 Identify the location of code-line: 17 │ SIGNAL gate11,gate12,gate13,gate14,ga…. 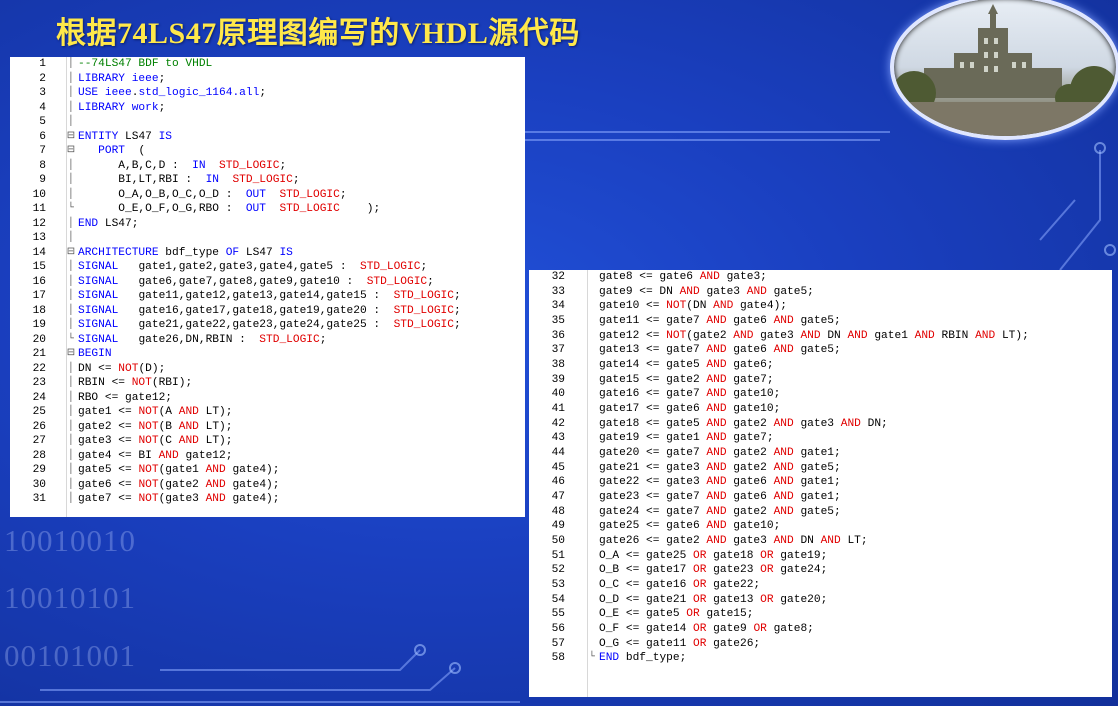
(267, 296).